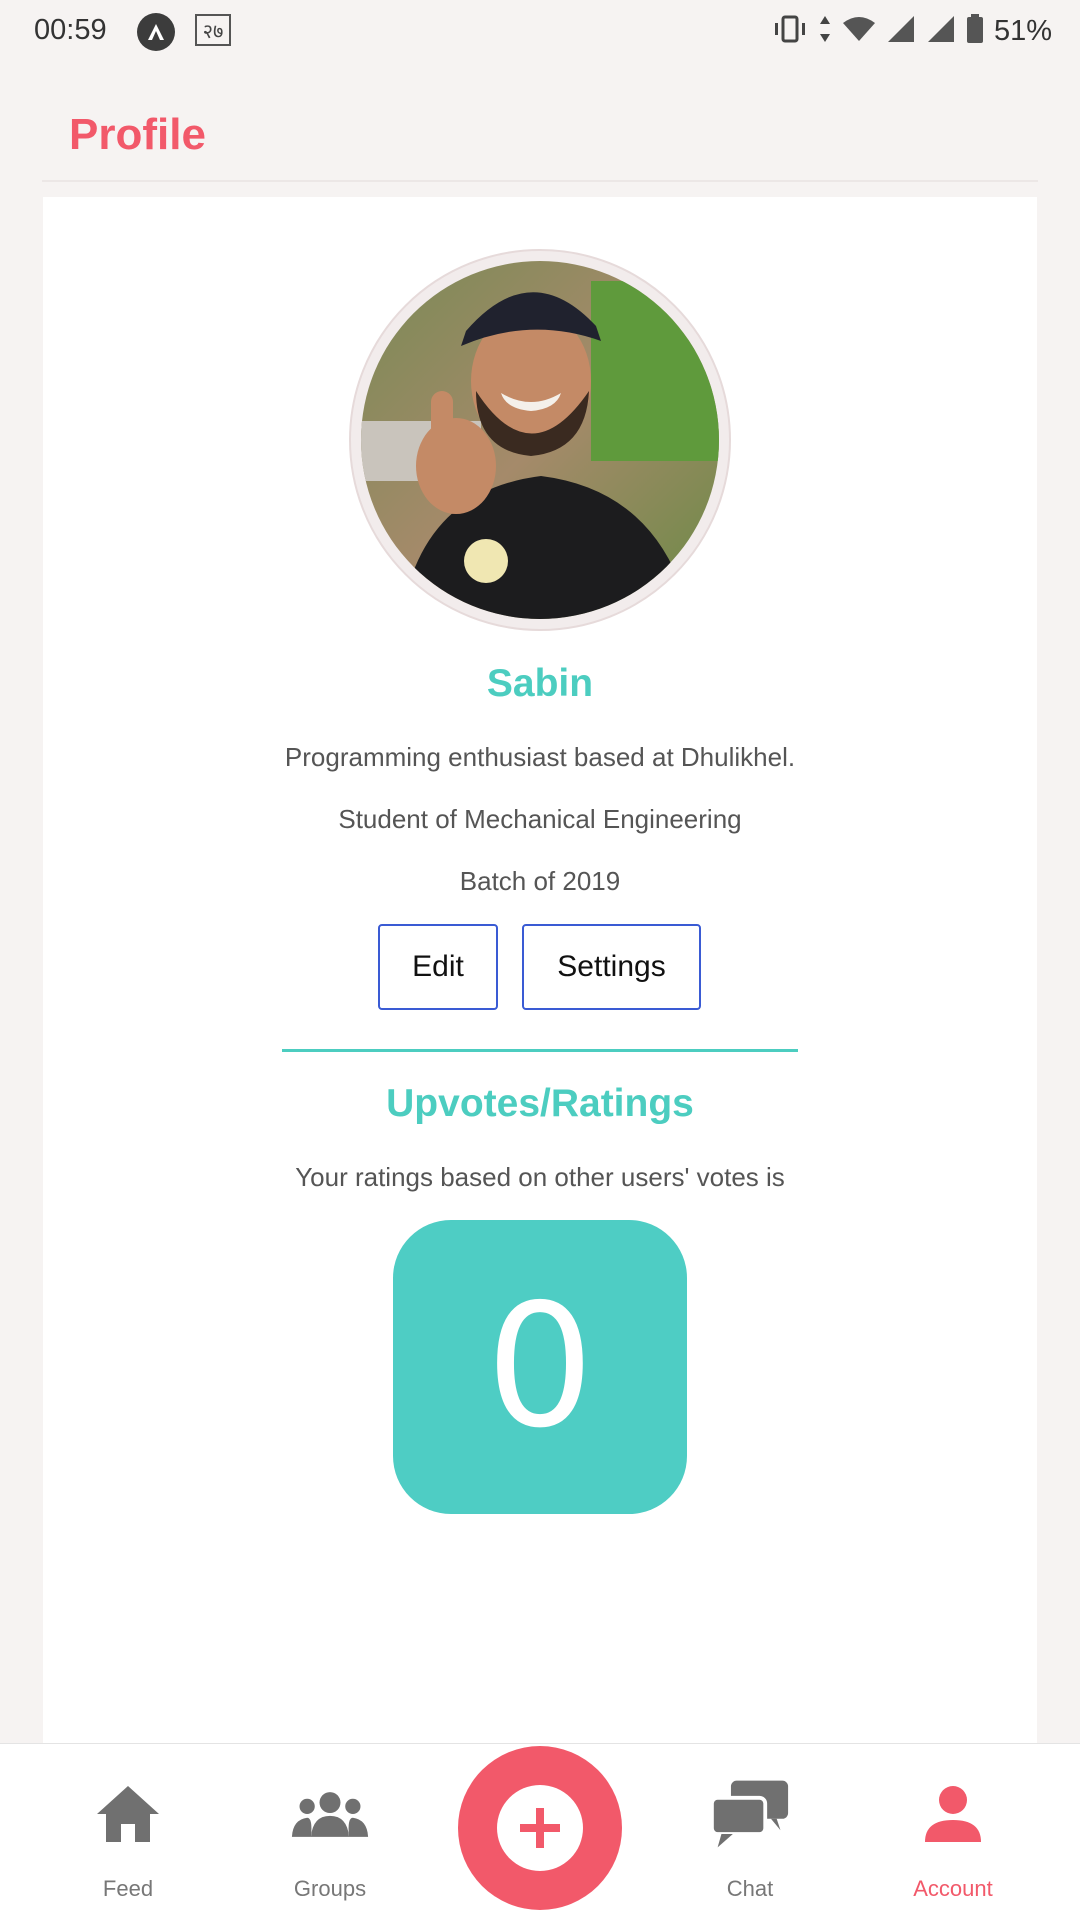  I want to click on notification-badge-icon: २७, so click(213, 30).